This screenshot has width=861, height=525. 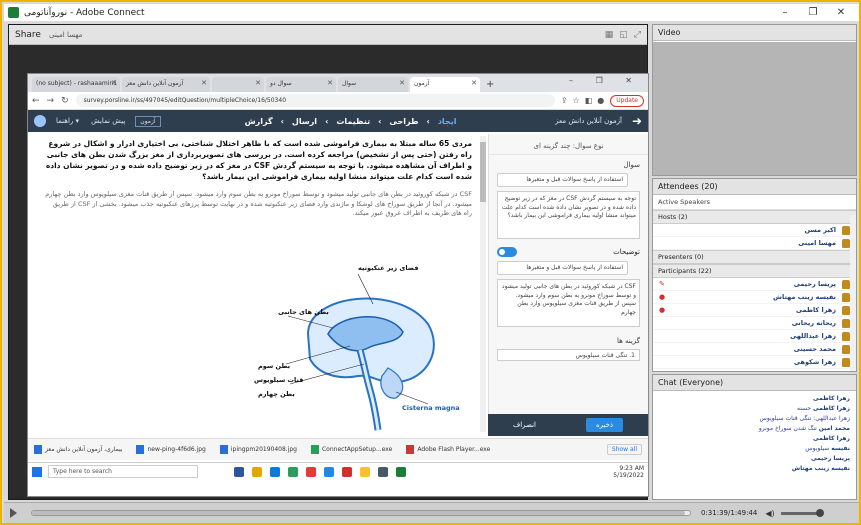 What do you see at coordinates (490, 84) in the screenshot?
I see `new-tab-button: +` at bounding box center [490, 84].